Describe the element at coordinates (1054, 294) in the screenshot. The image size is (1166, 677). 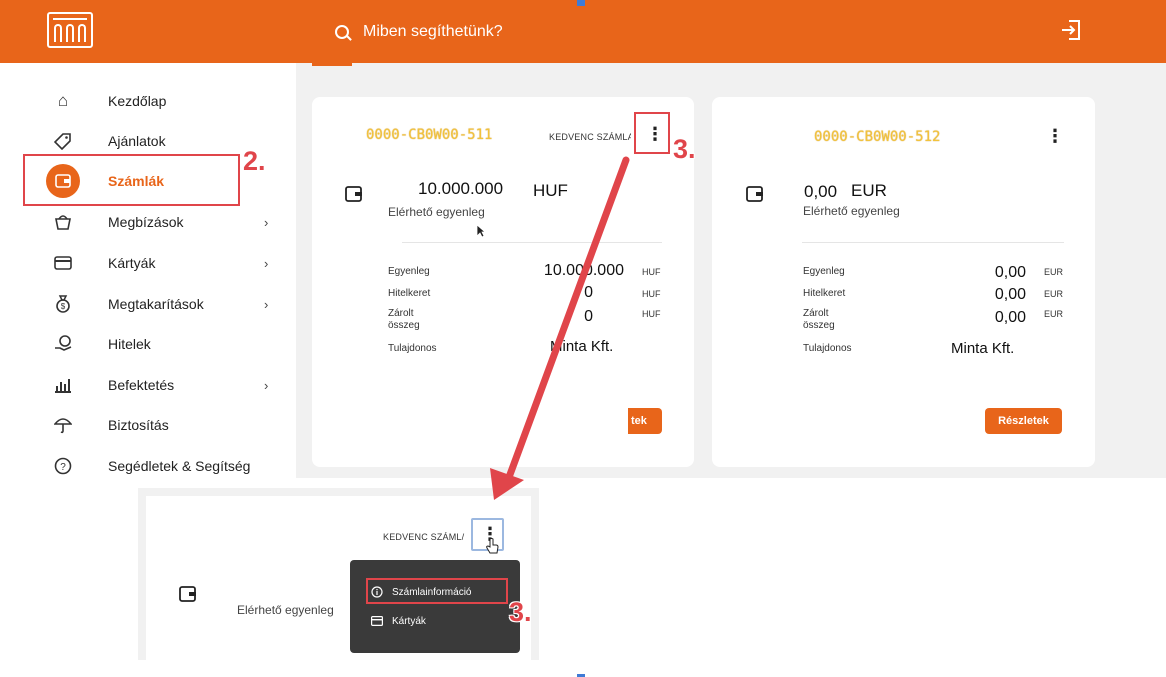
I see `credit-limit-currency: EUR` at that location.